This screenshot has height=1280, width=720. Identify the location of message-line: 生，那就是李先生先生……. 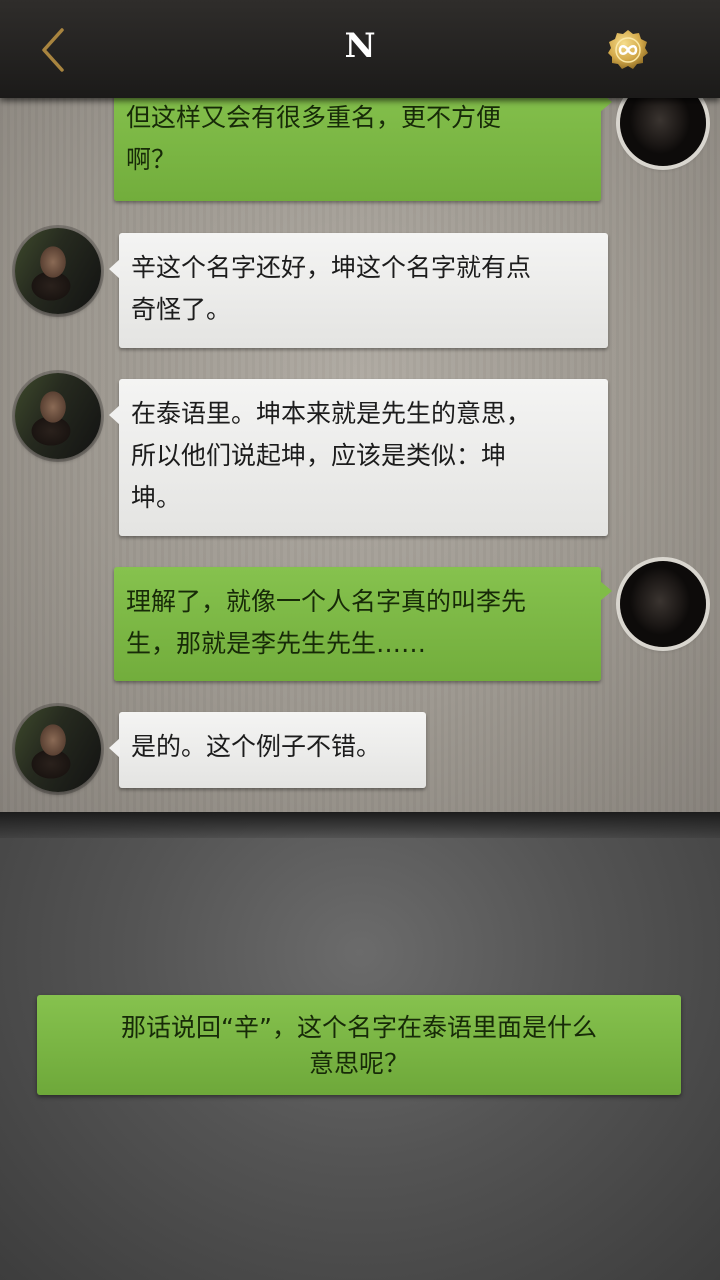
(276, 643).